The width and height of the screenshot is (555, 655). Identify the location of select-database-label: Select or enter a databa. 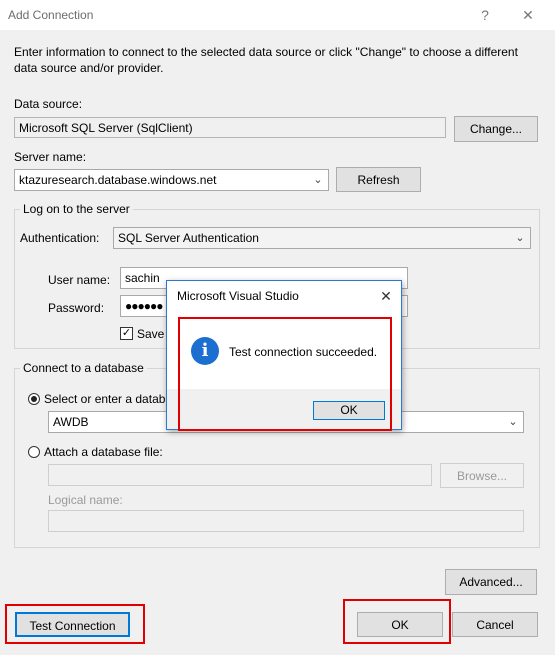
(108, 399).